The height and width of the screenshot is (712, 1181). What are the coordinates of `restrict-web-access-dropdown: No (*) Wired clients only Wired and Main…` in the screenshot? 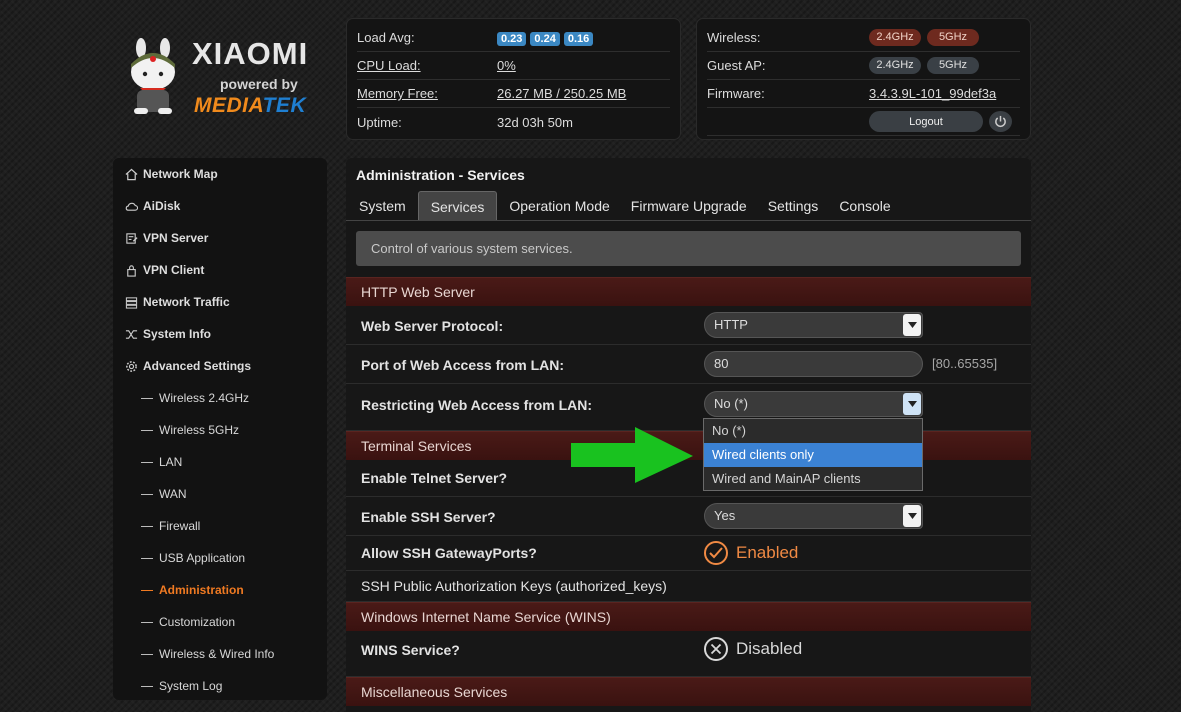 It's located at (813, 454).